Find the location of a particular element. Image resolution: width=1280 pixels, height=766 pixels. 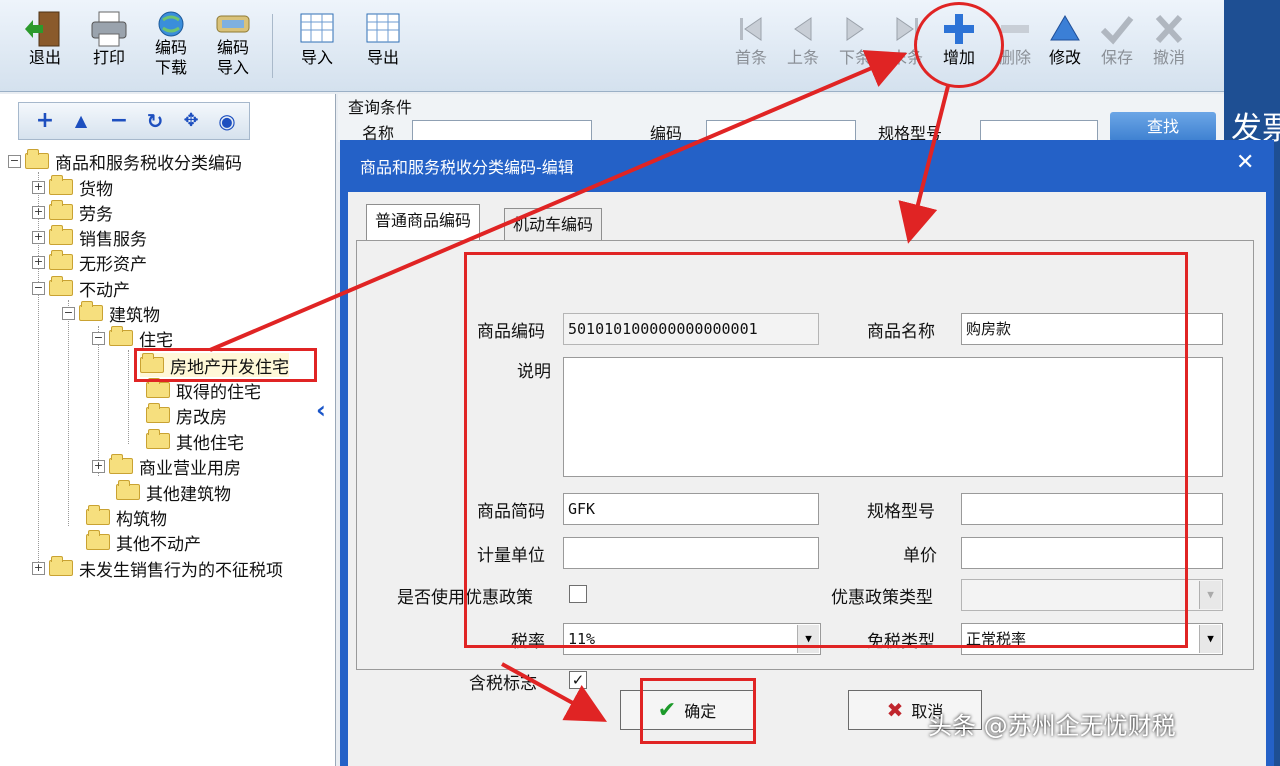

tree-item-labor: + 劳务 is located at coordinates (72, 212).